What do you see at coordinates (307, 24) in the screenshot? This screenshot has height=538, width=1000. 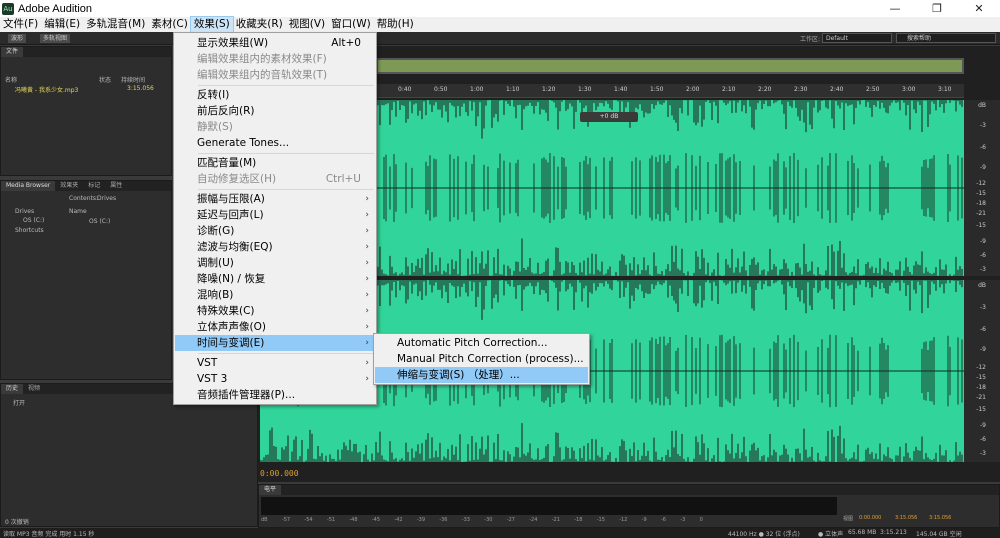 I see `menu-view: 视图(V)` at bounding box center [307, 24].